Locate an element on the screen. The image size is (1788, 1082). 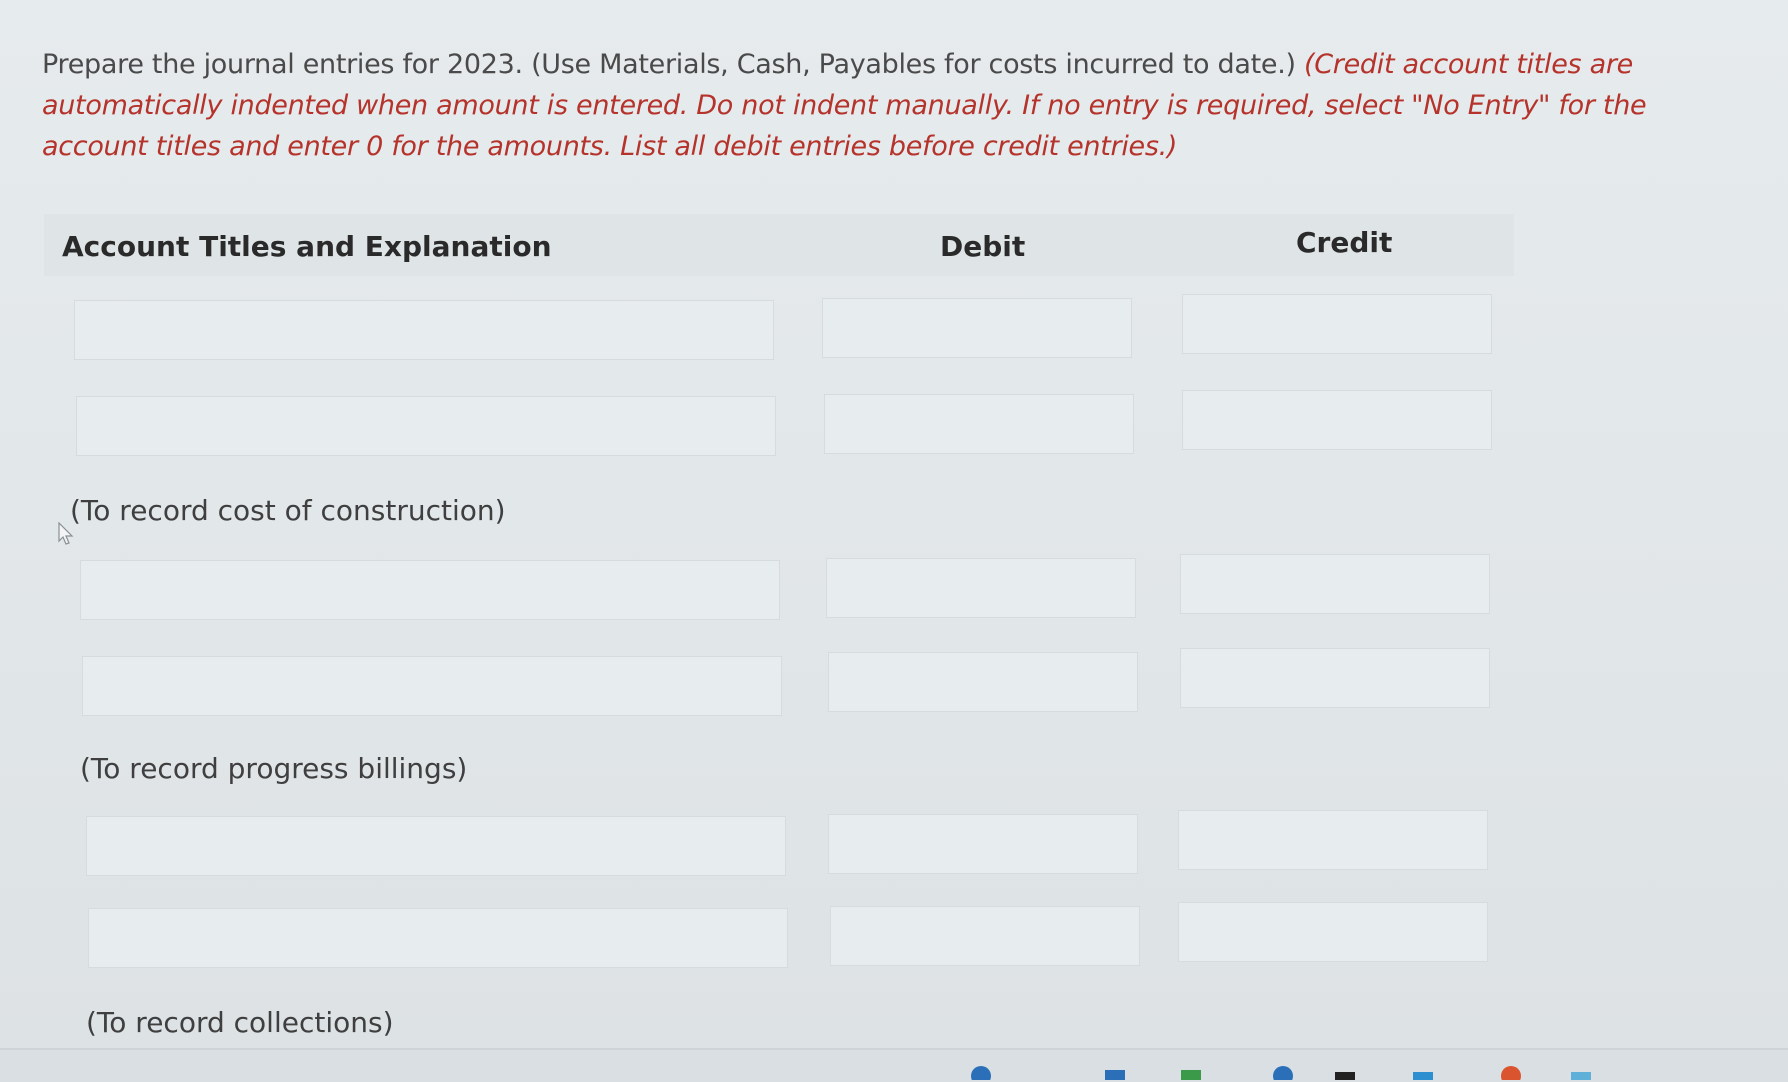
mouse-pointer-icon is located at coordinates (66, 533).